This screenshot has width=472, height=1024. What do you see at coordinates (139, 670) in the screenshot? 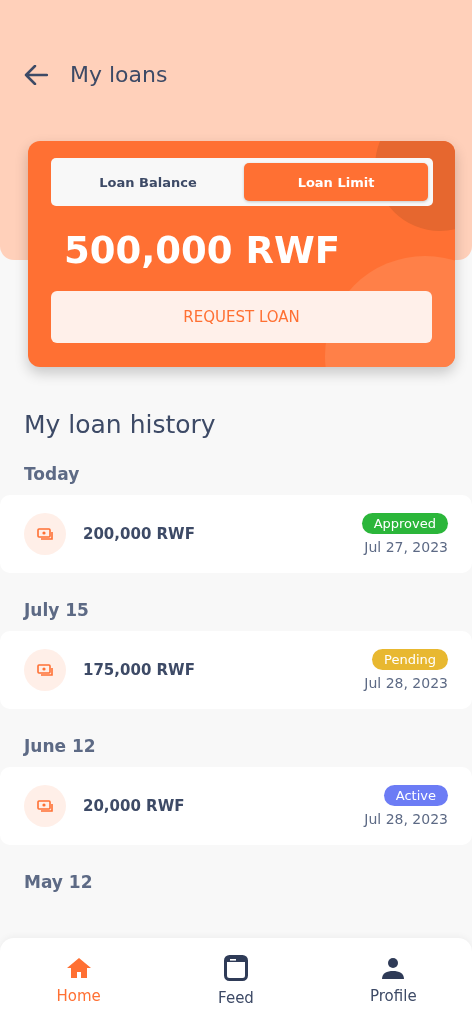
I see `loan-amount: 175,000 RWF` at bounding box center [139, 670].